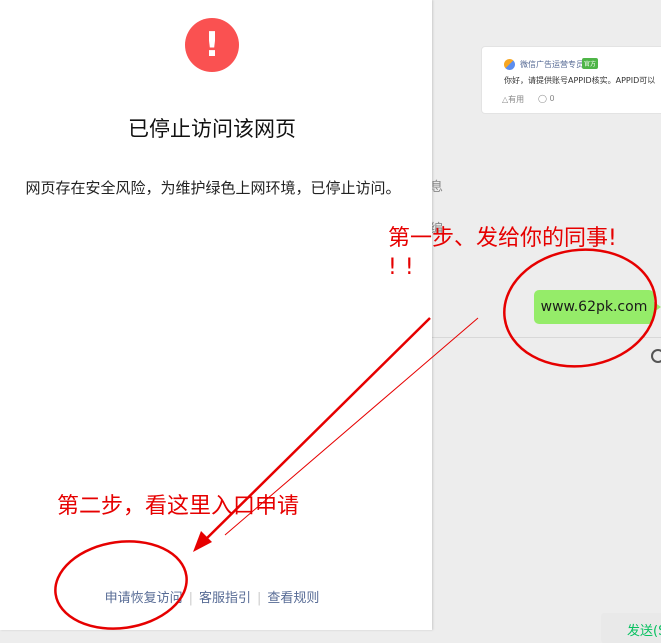  What do you see at coordinates (580, 80) in the screenshot?
I see `card-message: 你好，请提供账号APPID核实。APPID可以` at bounding box center [580, 80].